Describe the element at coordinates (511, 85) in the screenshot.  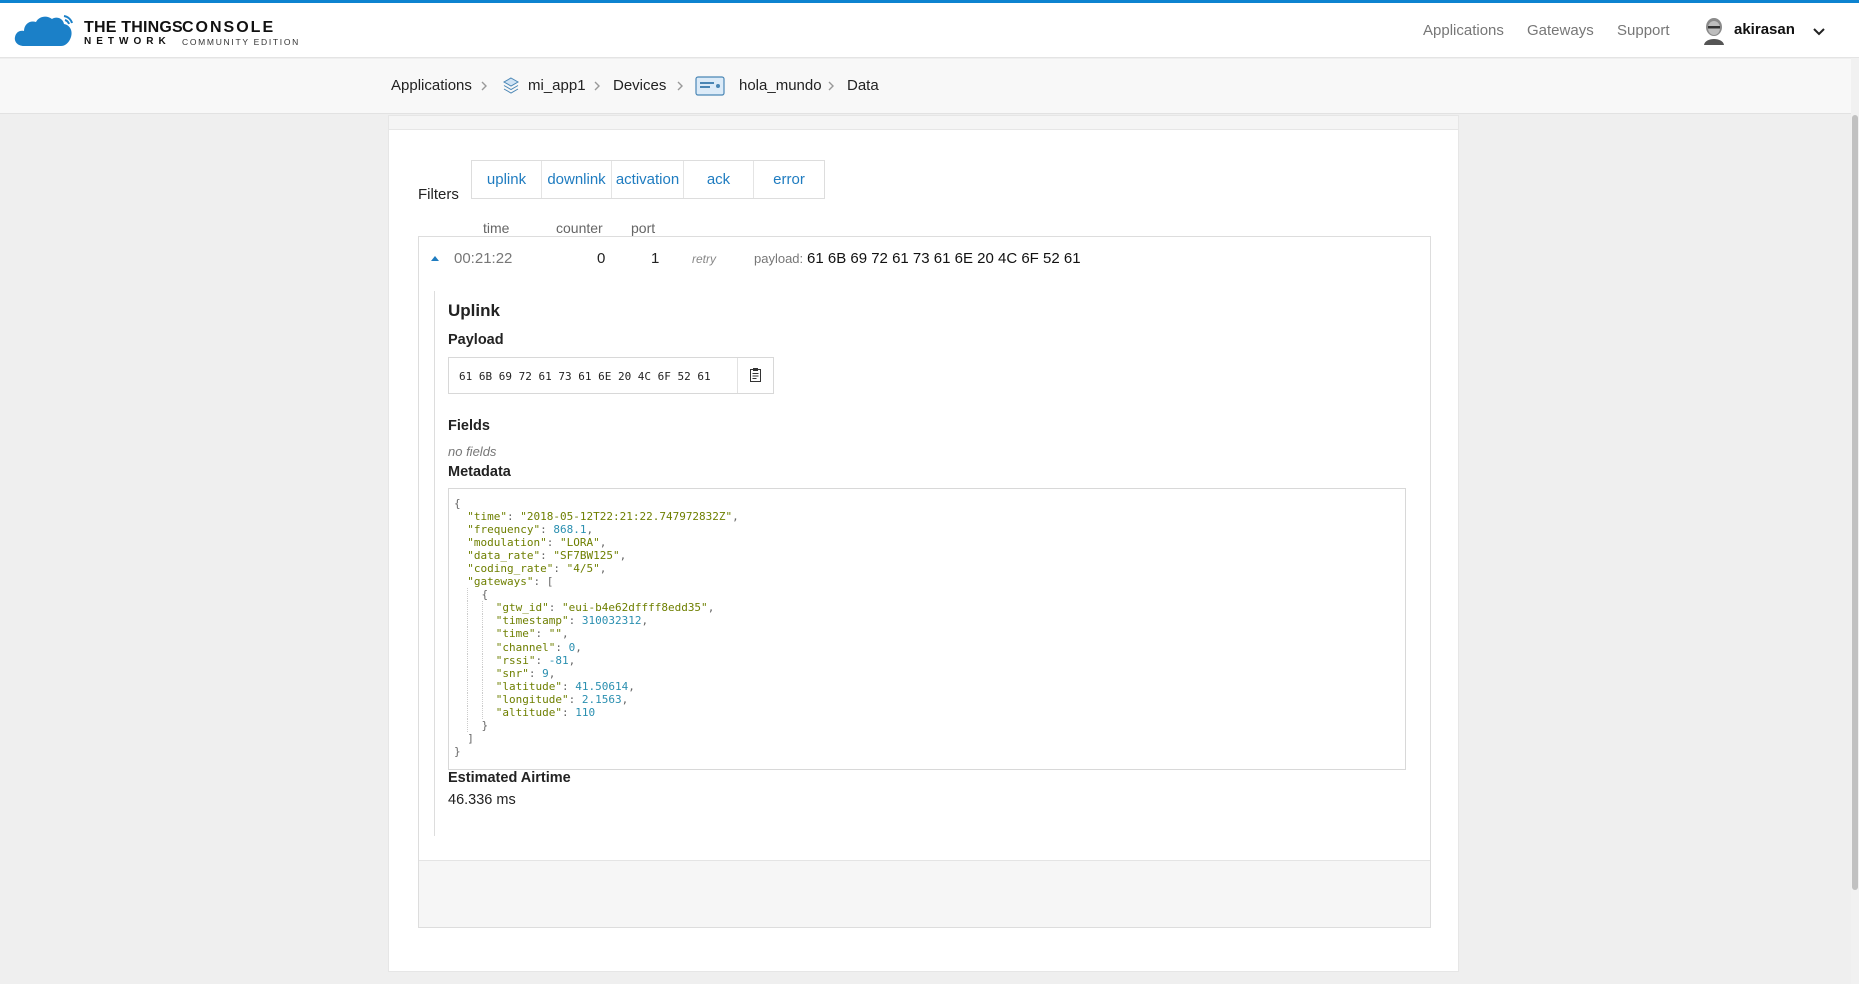
I see `layers-icon` at that location.